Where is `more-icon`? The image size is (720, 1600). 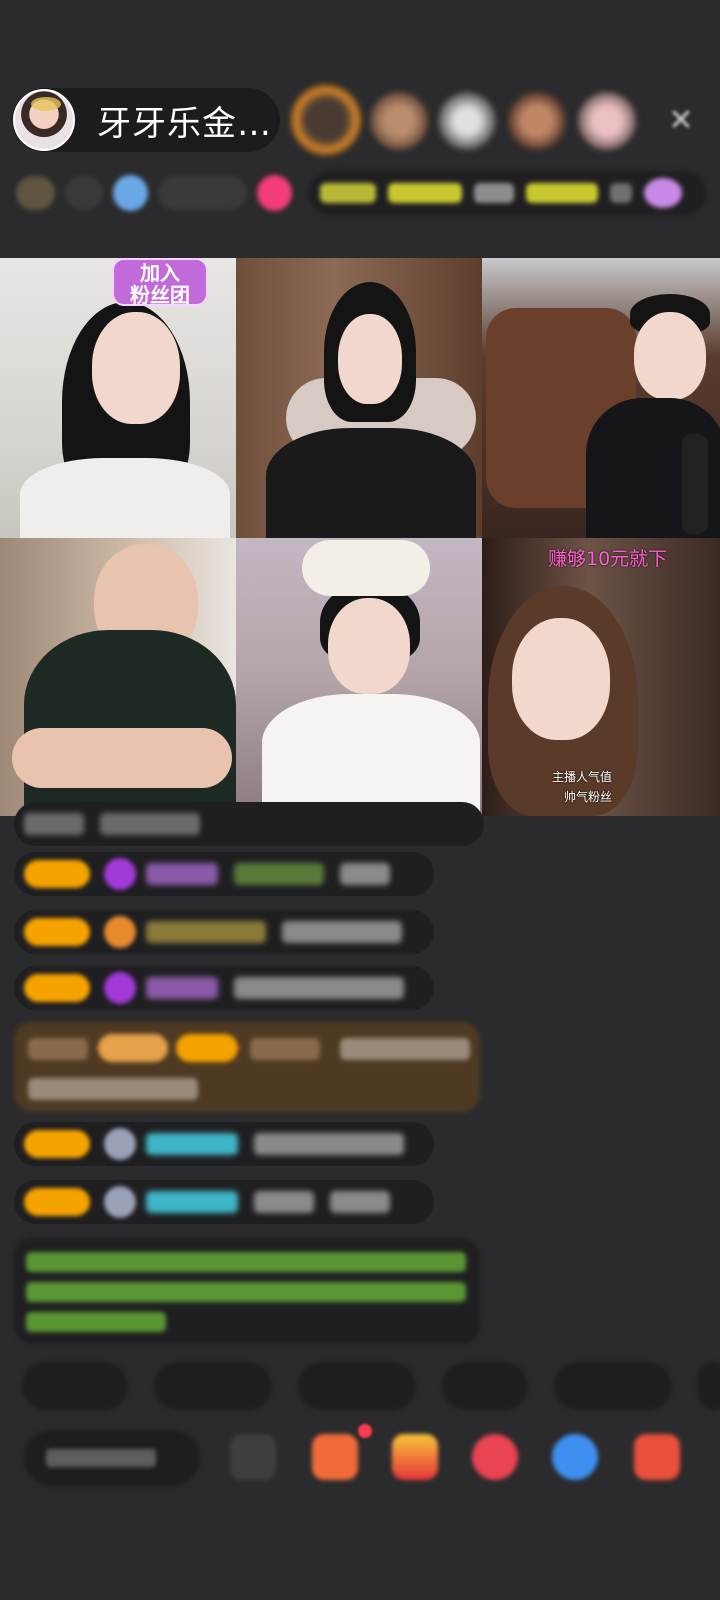 more-icon is located at coordinates (657, 1457).